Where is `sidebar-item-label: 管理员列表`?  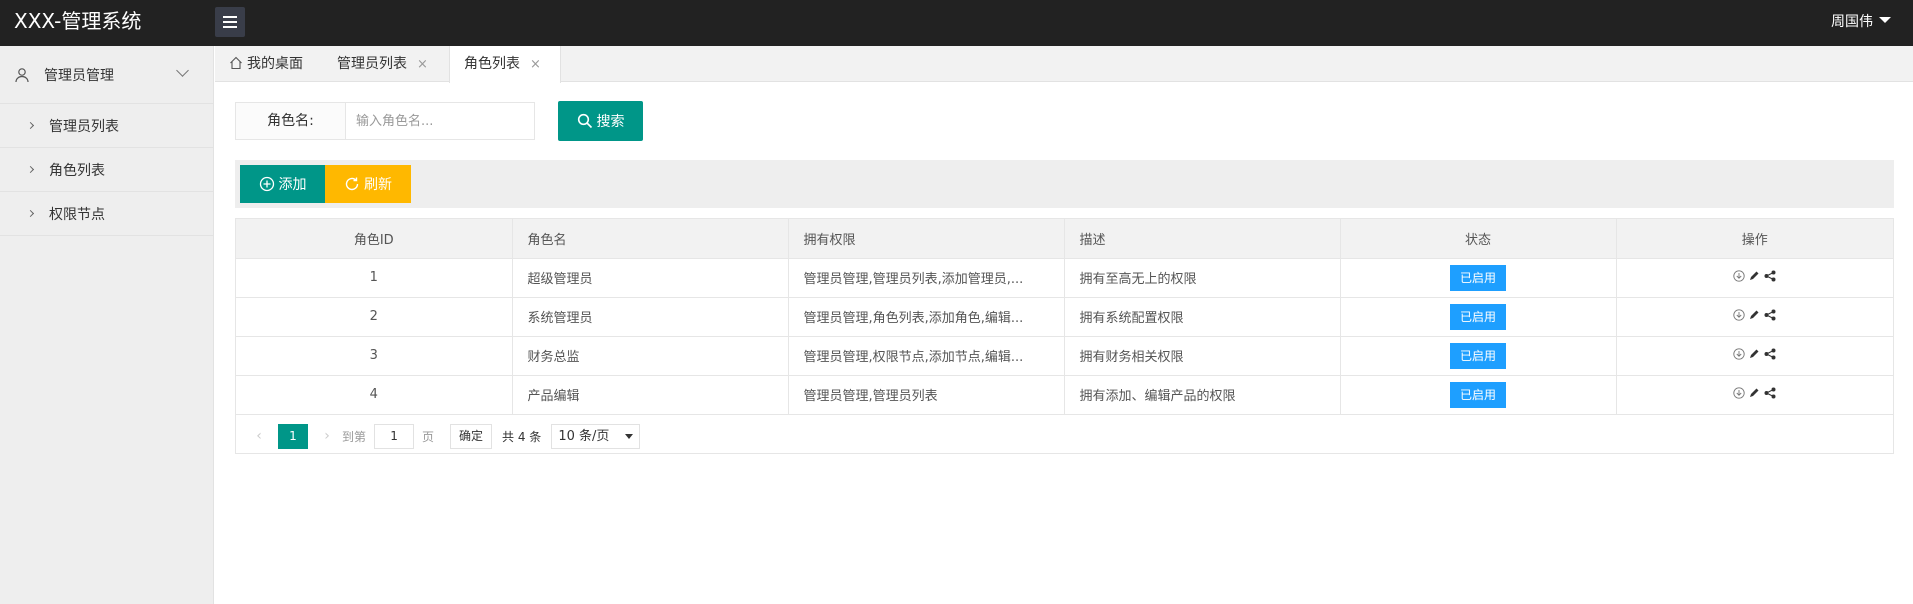
sidebar-item-label: 管理员列表 is located at coordinates (84, 126).